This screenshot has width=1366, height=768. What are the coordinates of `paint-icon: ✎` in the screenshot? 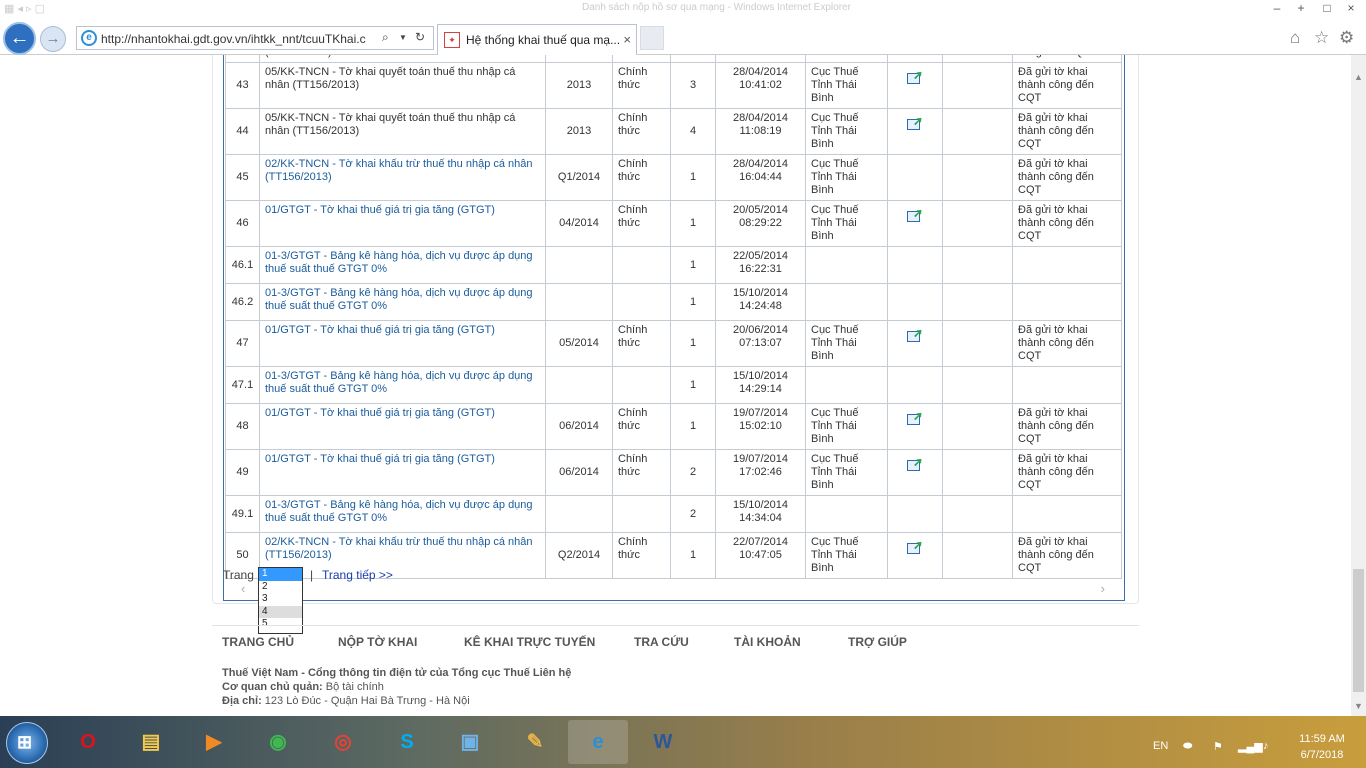 It's located at (535, 742).